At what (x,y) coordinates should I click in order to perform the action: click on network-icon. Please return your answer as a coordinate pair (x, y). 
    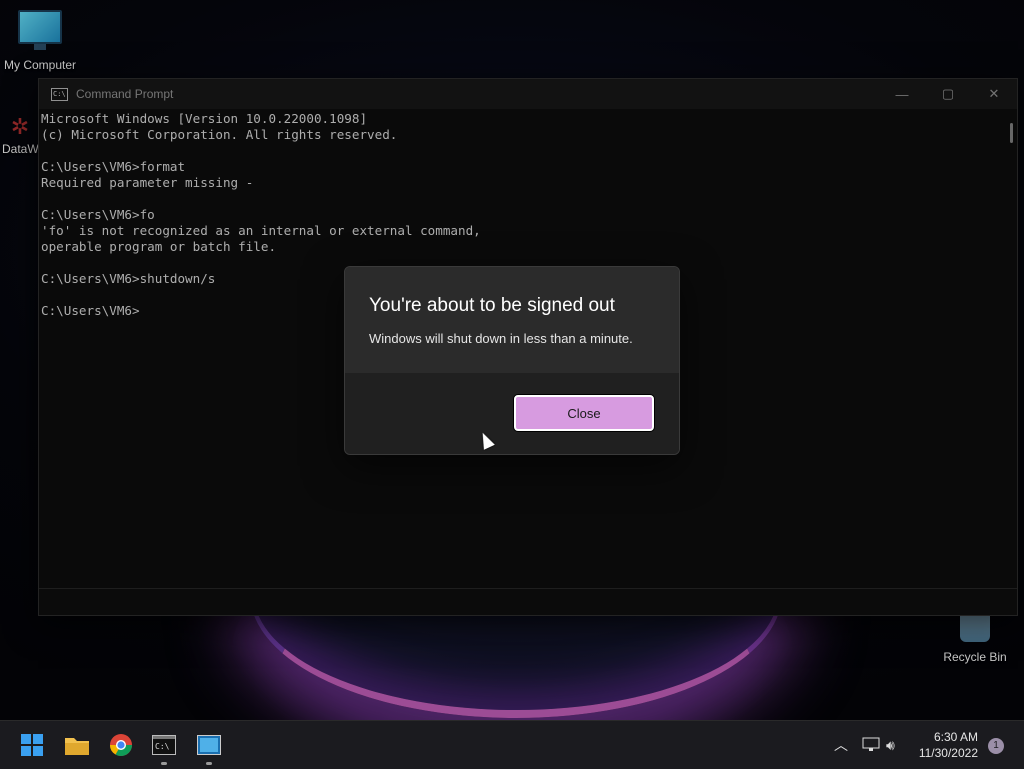
    Looking at the image, I should click on (871, 744).